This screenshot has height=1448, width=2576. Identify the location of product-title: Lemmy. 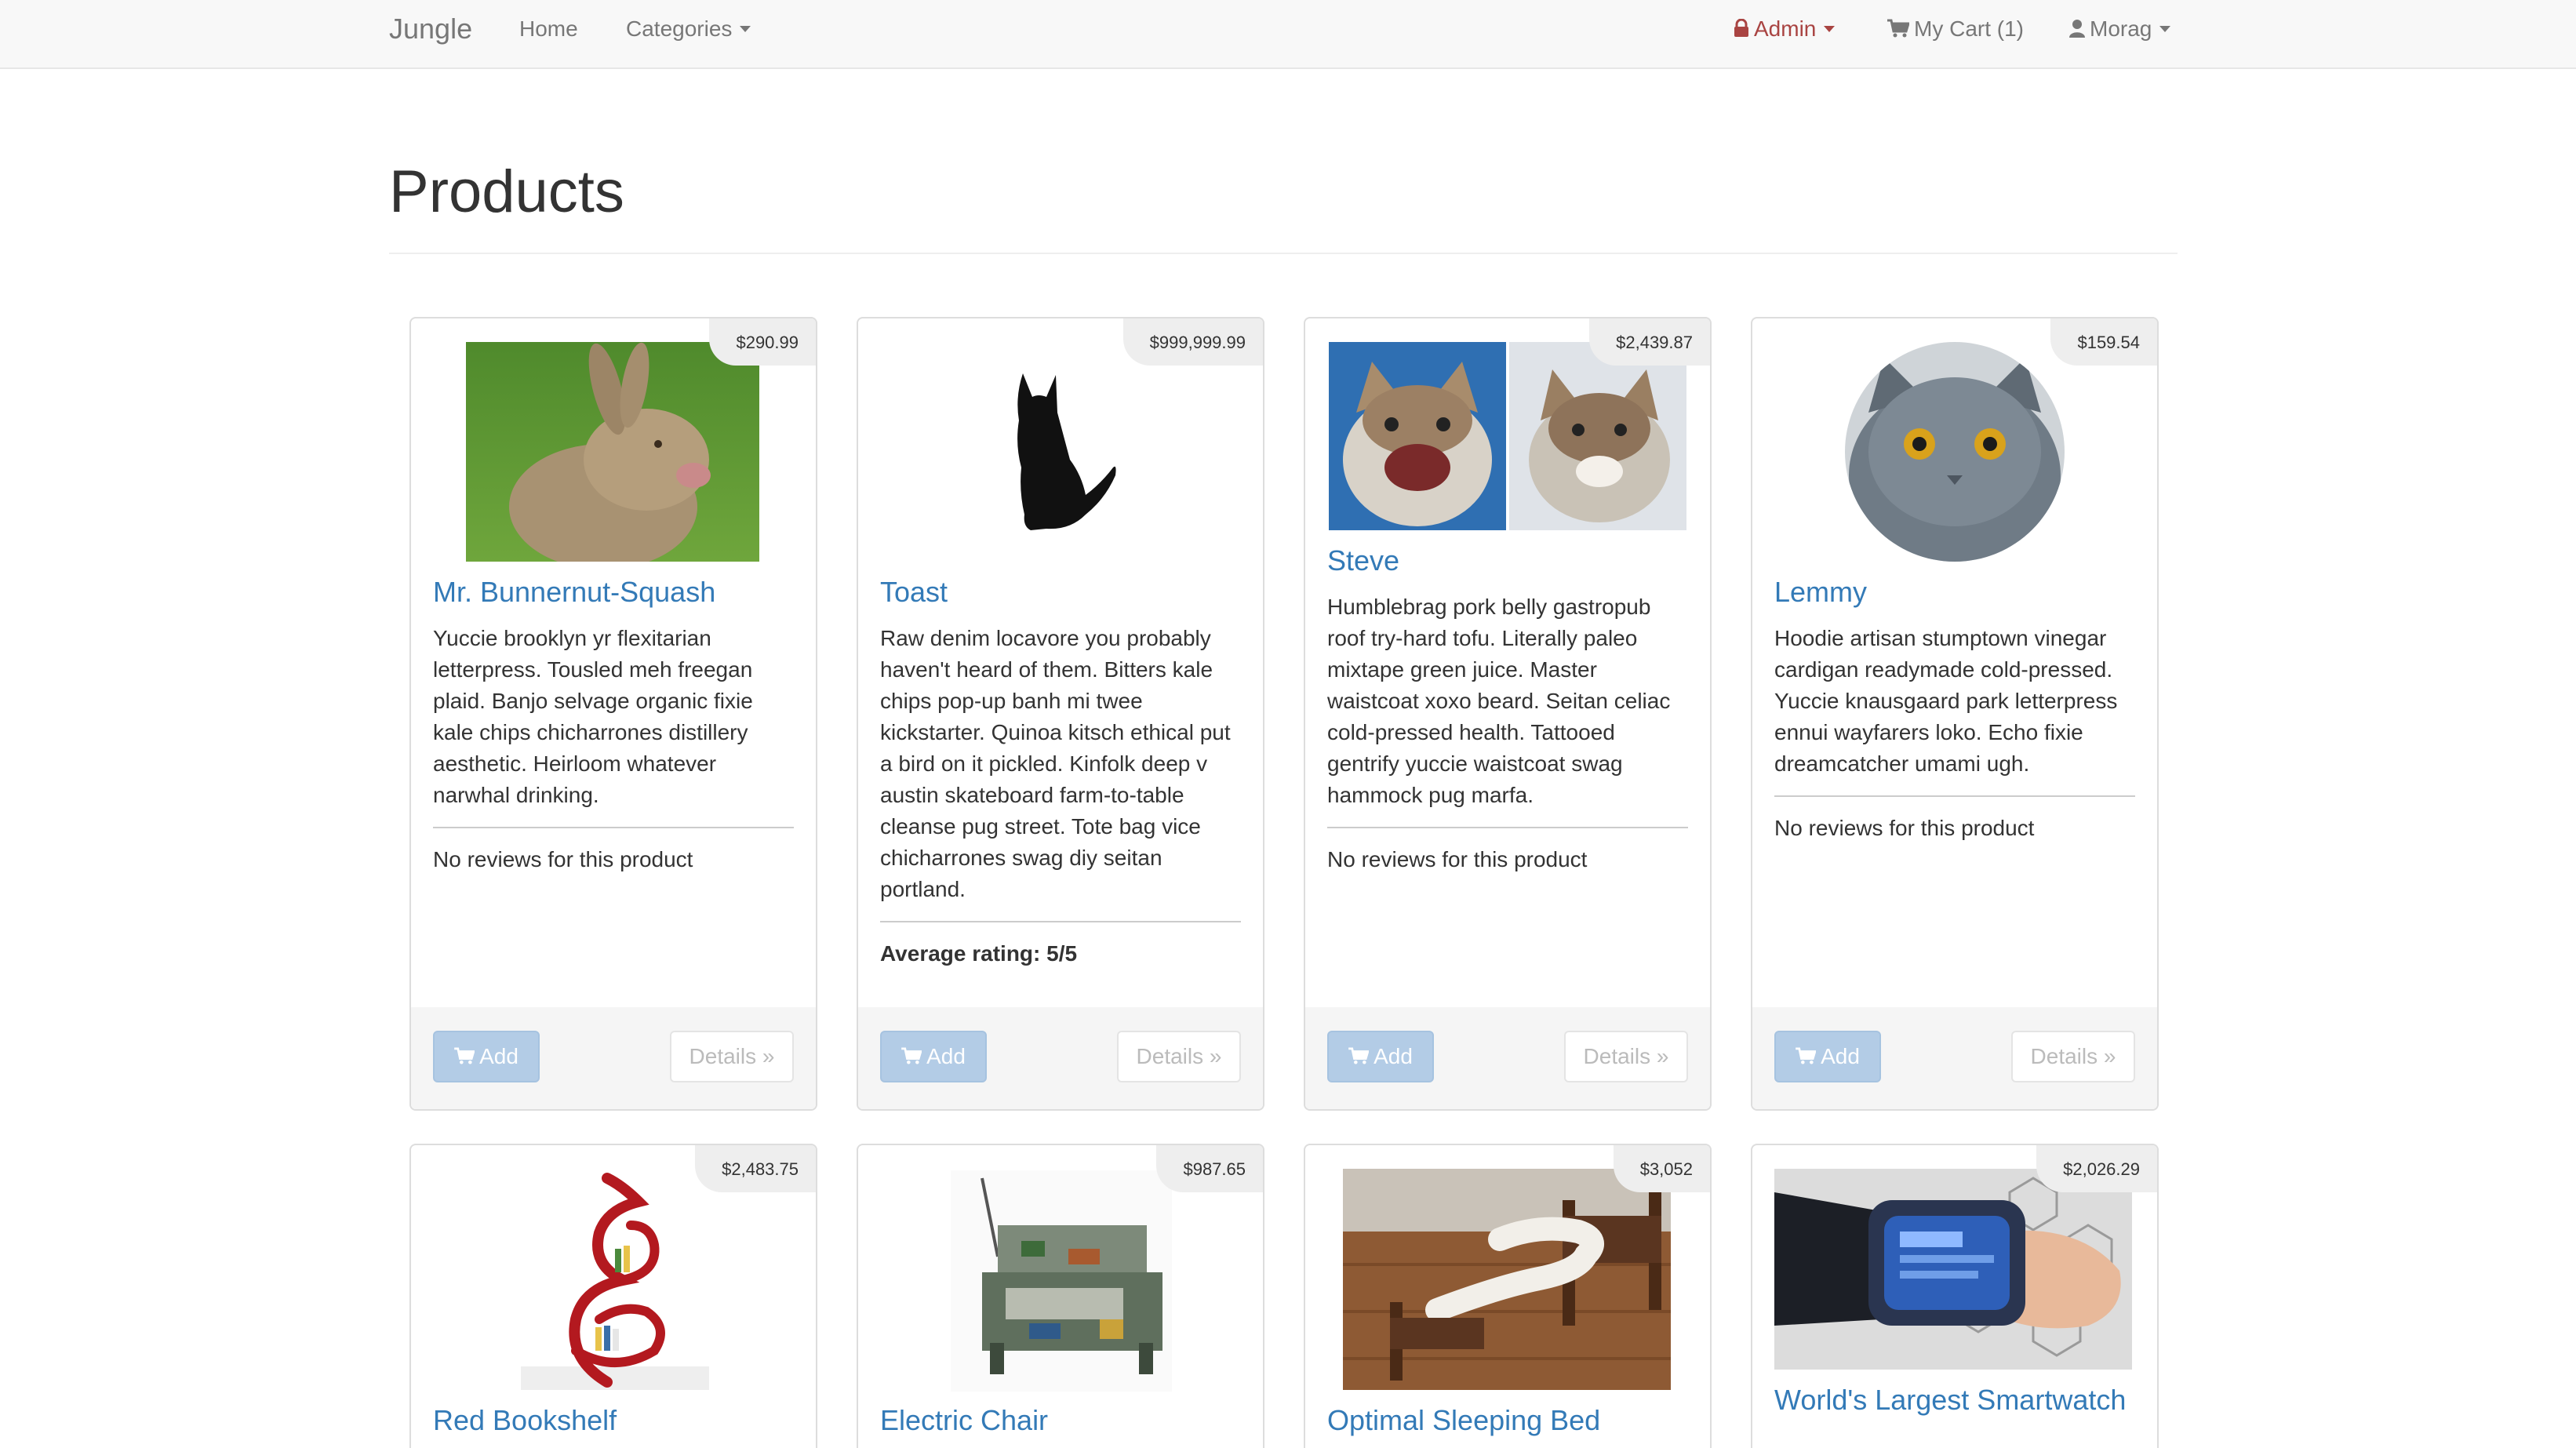
(1954, 592).